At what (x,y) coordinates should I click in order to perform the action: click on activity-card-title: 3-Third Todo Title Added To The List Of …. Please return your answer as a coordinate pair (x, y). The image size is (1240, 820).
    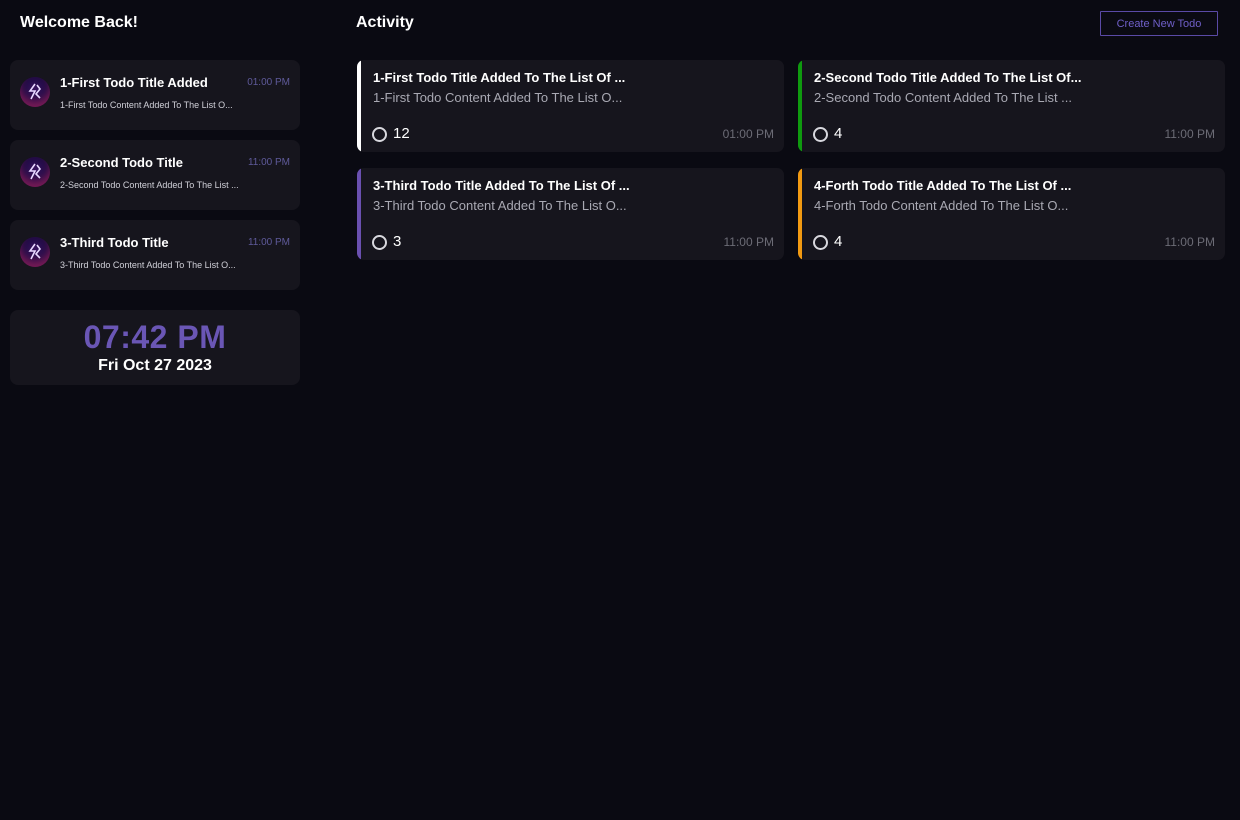
    Looking at the image, I should click on (501, 185).